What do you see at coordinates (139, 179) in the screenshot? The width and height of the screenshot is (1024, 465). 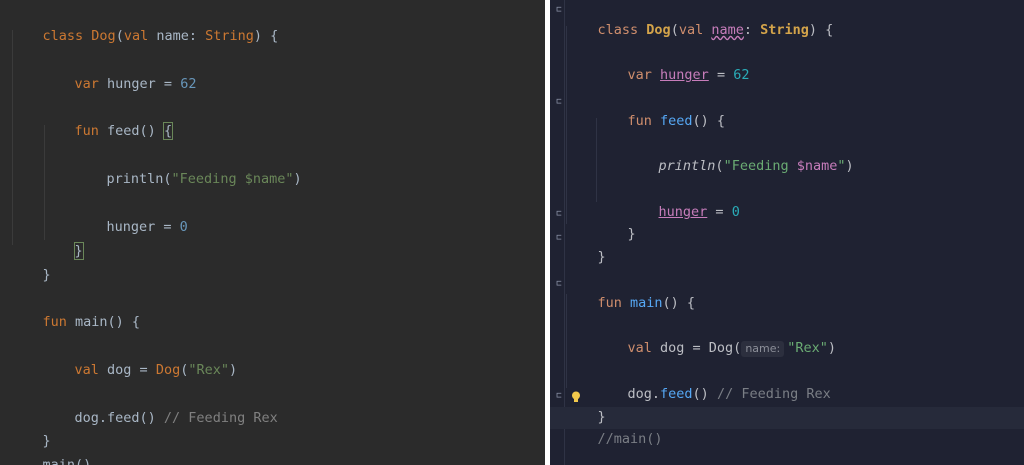 I see `function-call: println(` at bounding box center [139, 179].